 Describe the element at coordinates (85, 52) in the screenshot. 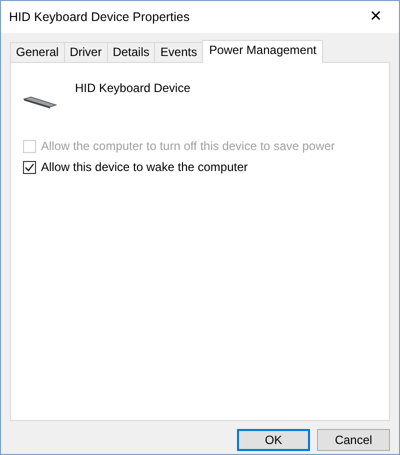

I see `tab: Driver` at that location.